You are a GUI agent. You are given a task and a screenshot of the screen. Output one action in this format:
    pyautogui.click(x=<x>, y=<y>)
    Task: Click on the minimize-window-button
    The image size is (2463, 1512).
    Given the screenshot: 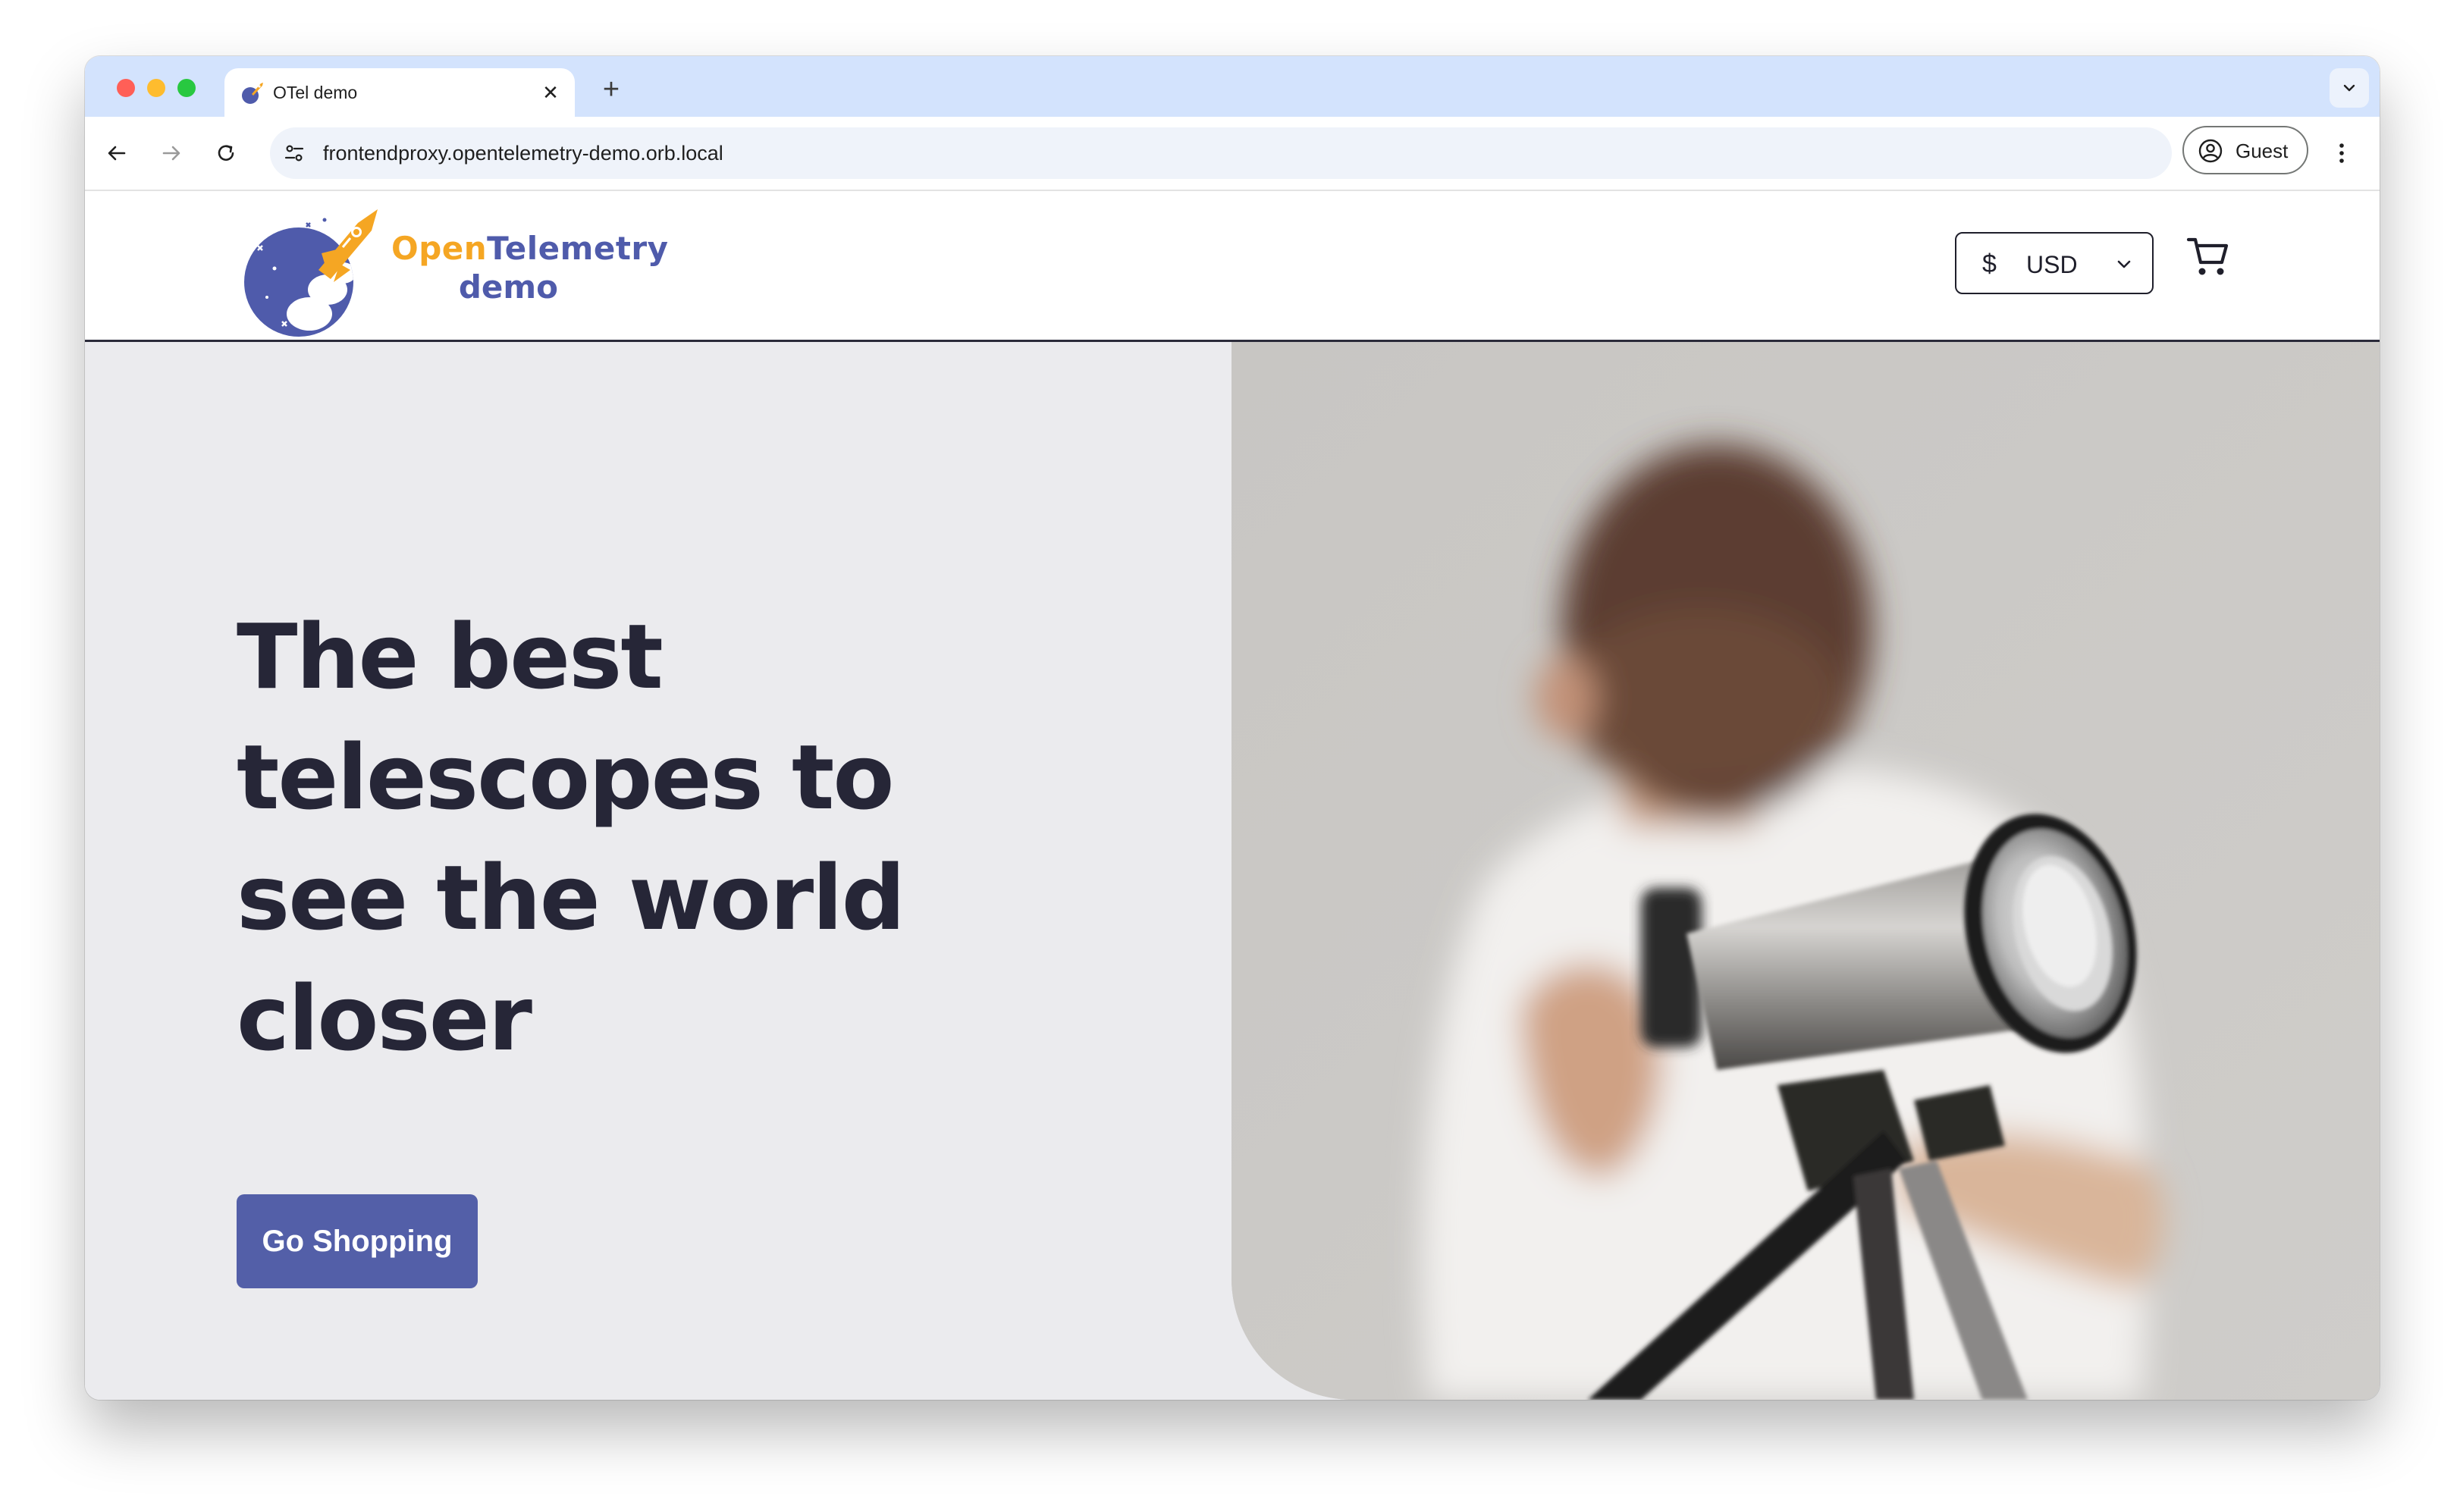 What is the action you would take?
    pyautogui.click(x=156, y=88)
    